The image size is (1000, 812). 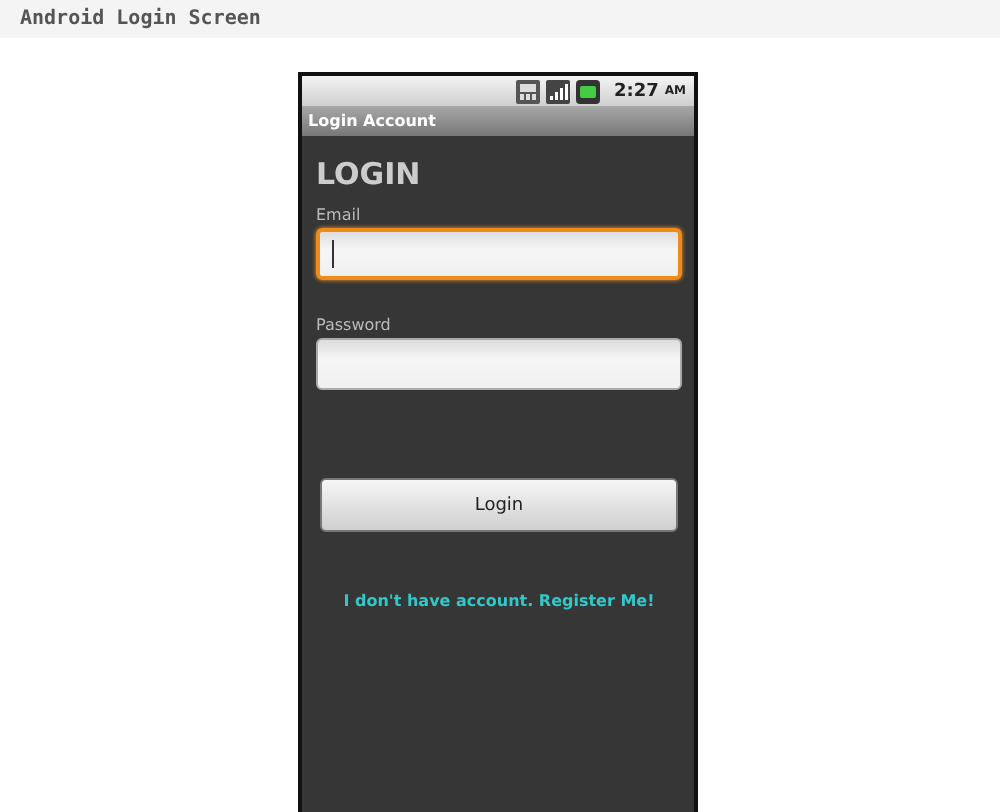 What do you see at coordinates (499, 505) in the screenshot?
I see `login-button: Login` at bounding box center [499, 505].